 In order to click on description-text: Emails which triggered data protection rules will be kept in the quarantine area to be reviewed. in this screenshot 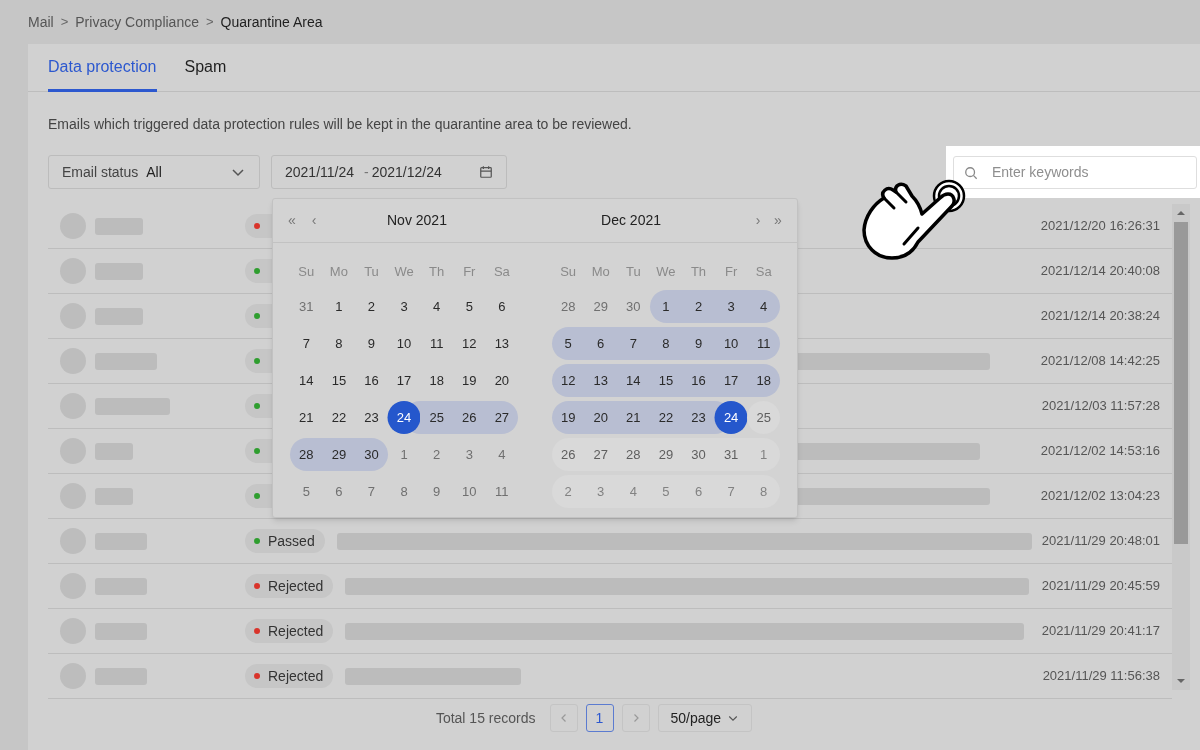, I will do `click(340, 124)`.